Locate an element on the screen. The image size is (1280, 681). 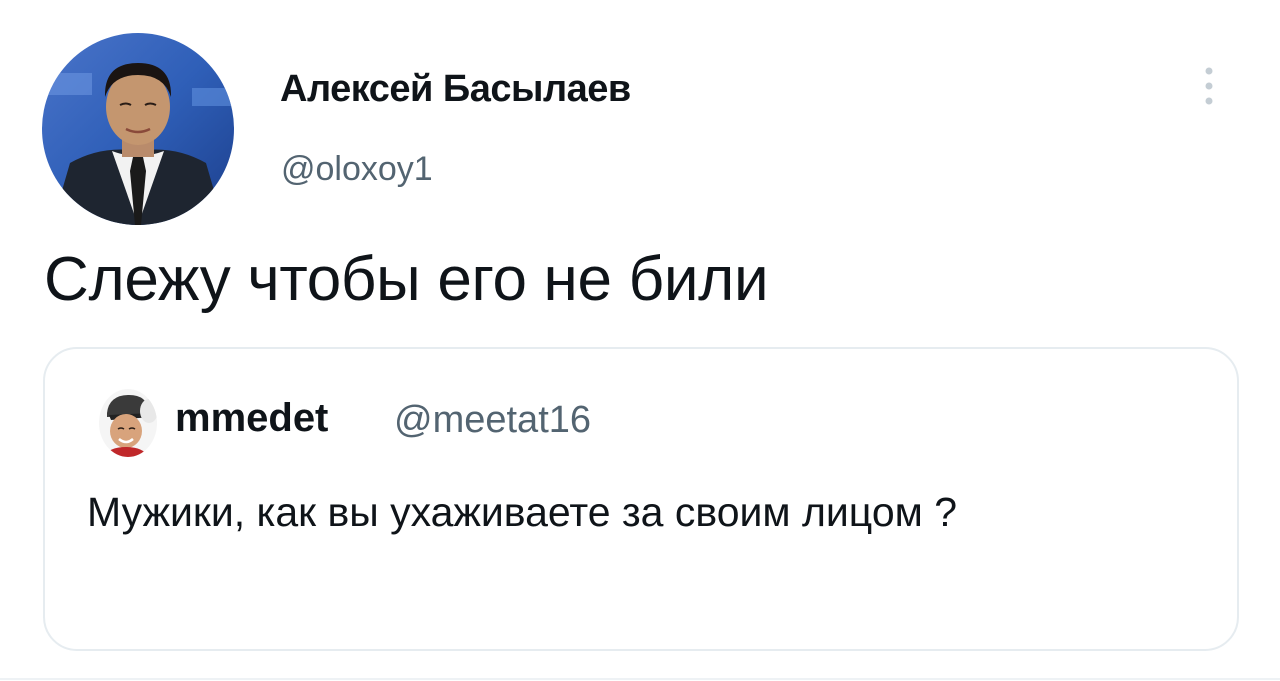
quoted-author-display-name: mmedet is located at coordinates (251, 418).